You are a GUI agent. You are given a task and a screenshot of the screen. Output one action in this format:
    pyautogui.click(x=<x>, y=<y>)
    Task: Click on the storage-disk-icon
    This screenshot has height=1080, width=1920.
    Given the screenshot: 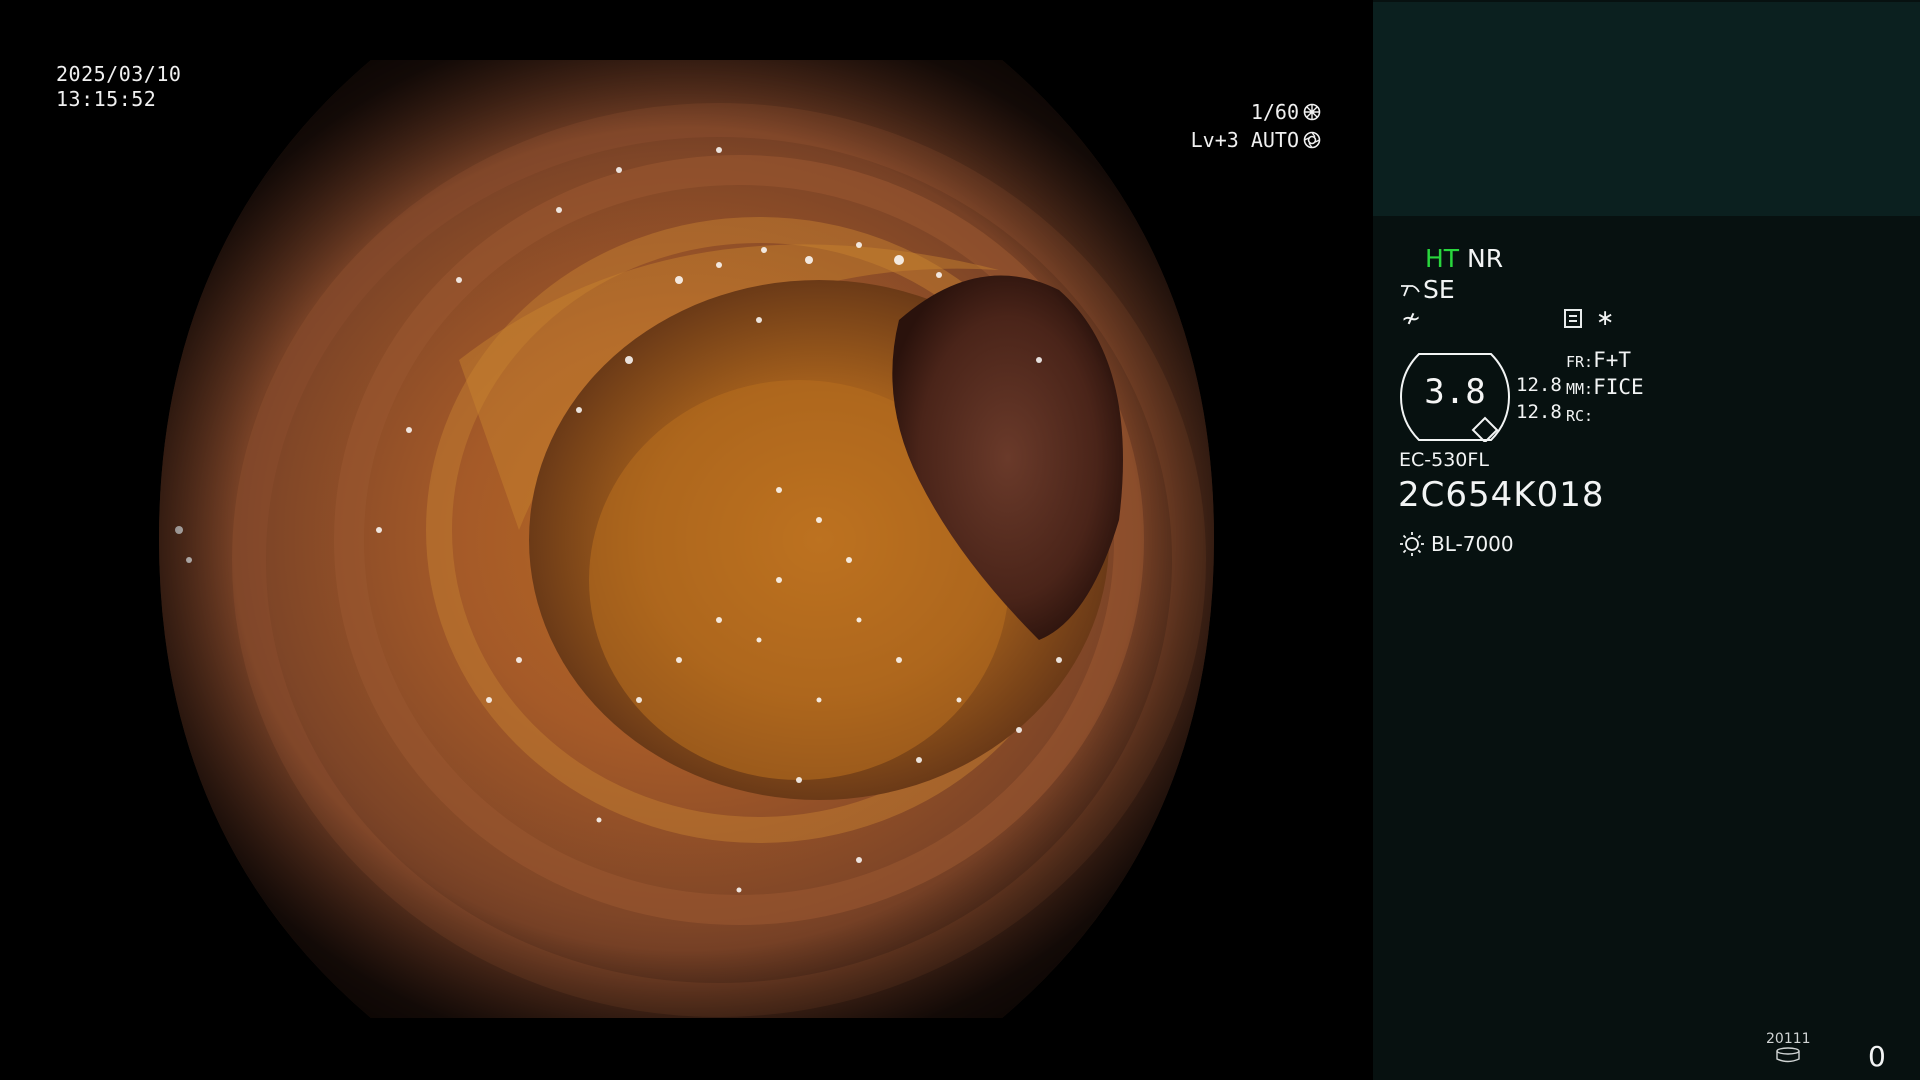 What is the action you would take?
    pyautogui.click(x=1788, y=1055)
    